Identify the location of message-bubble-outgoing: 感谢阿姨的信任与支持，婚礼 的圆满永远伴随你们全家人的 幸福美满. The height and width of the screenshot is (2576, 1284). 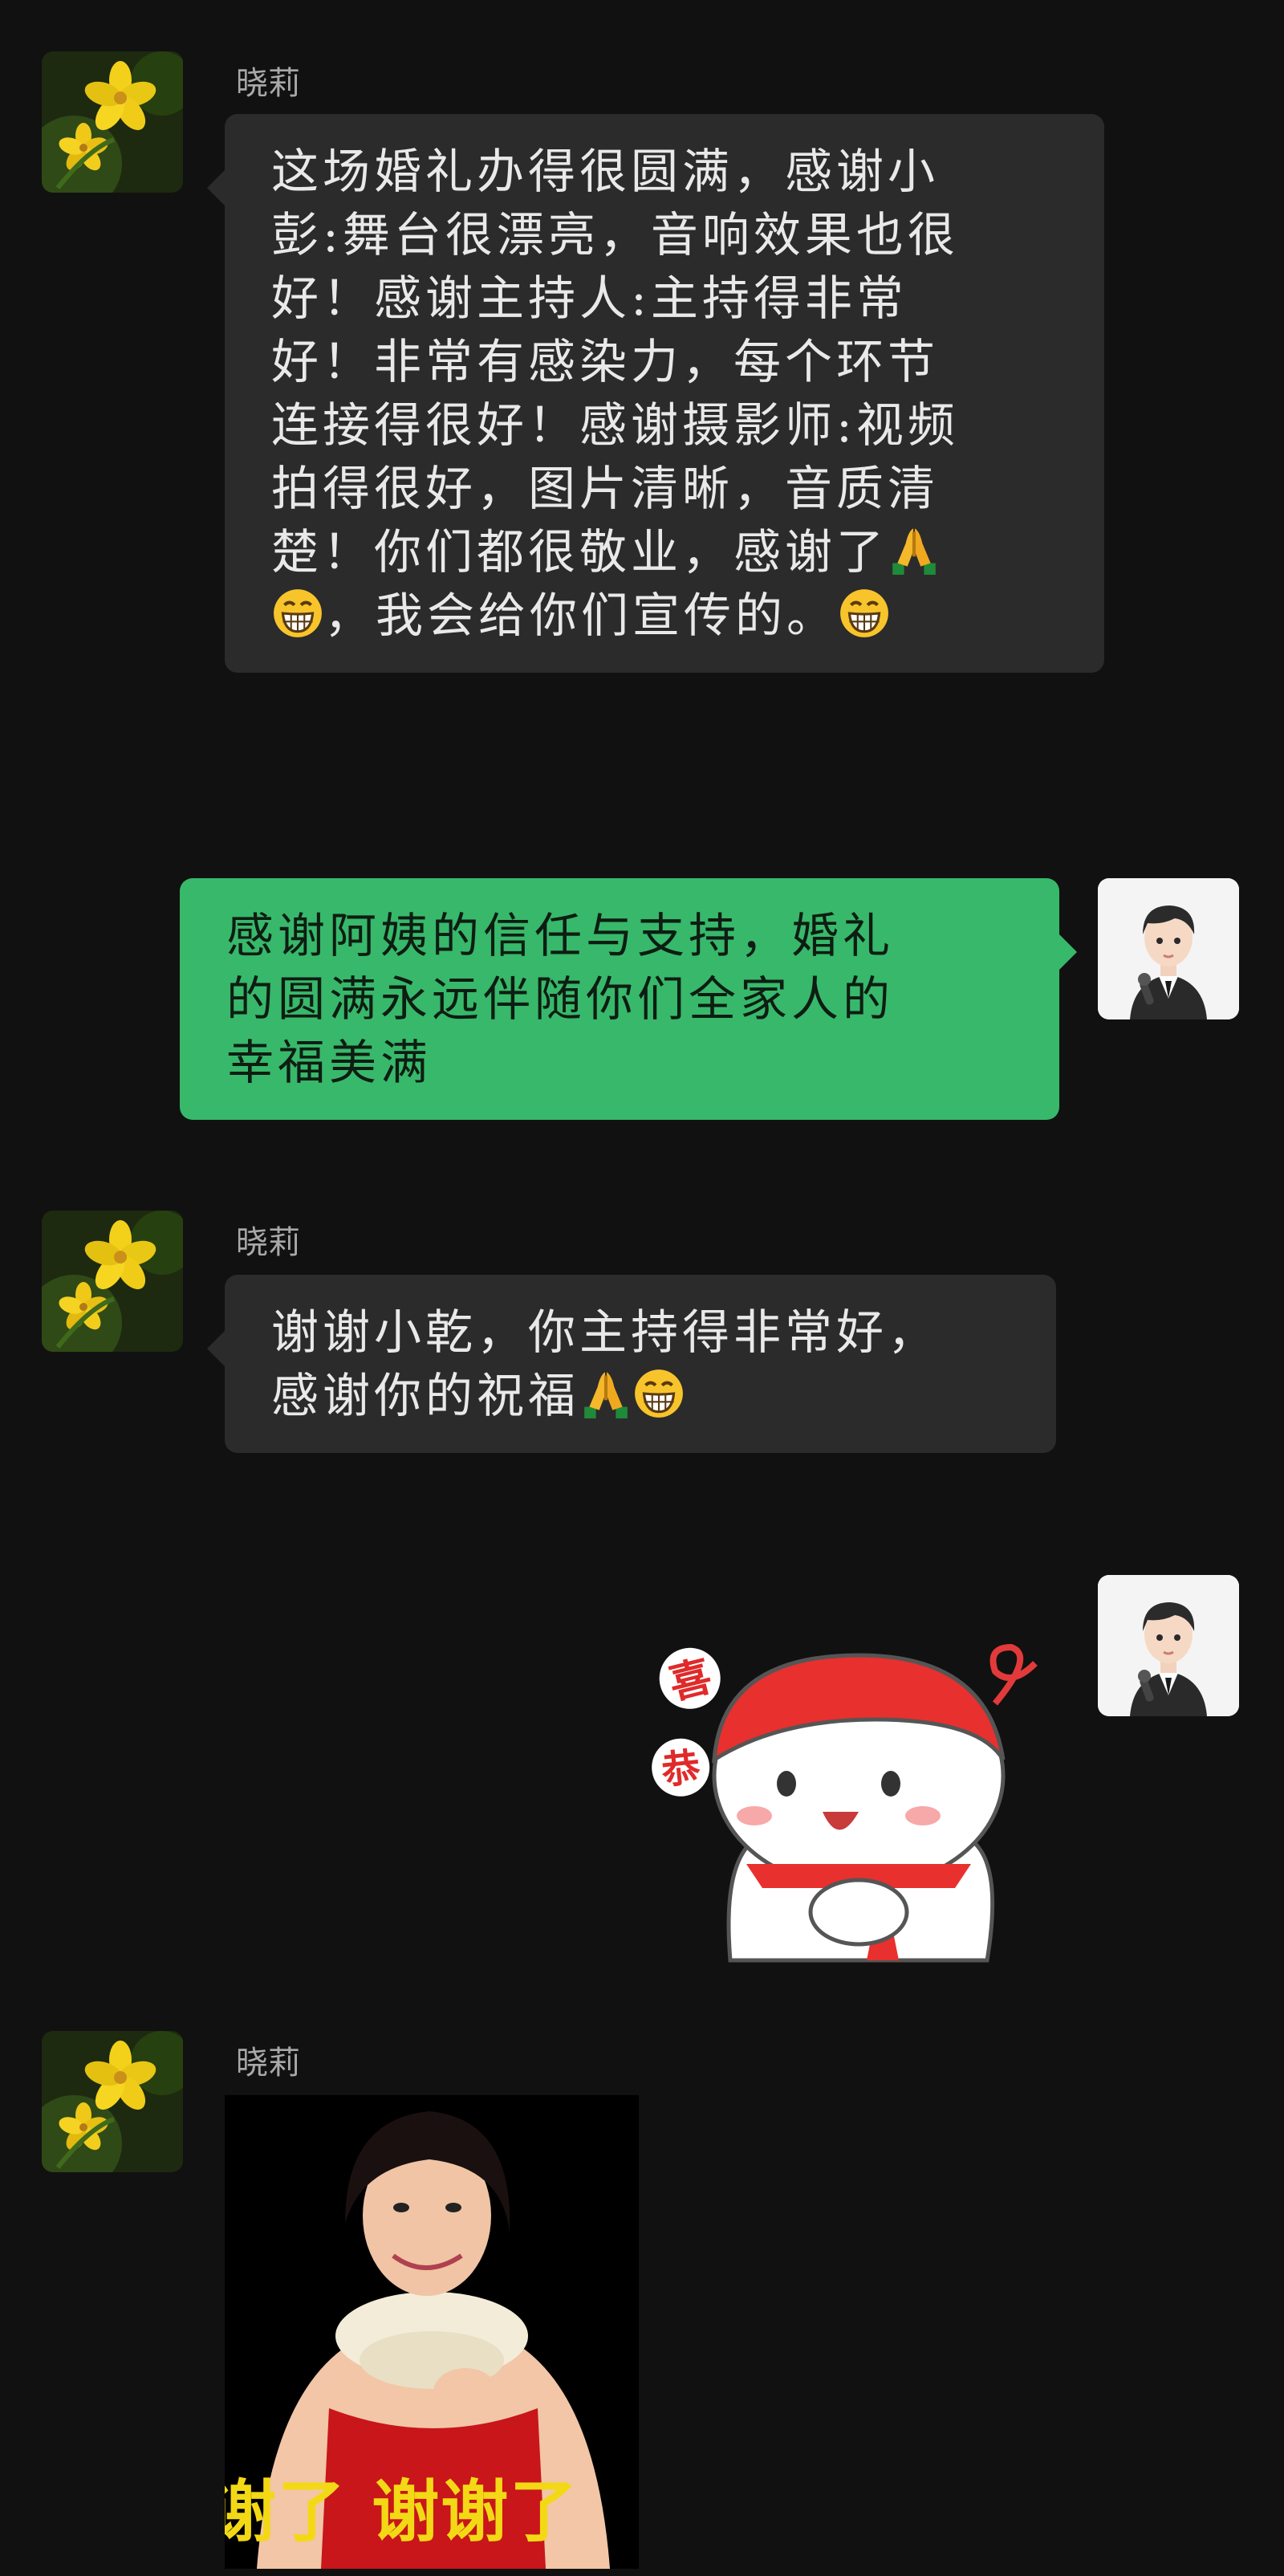
(628, 999).